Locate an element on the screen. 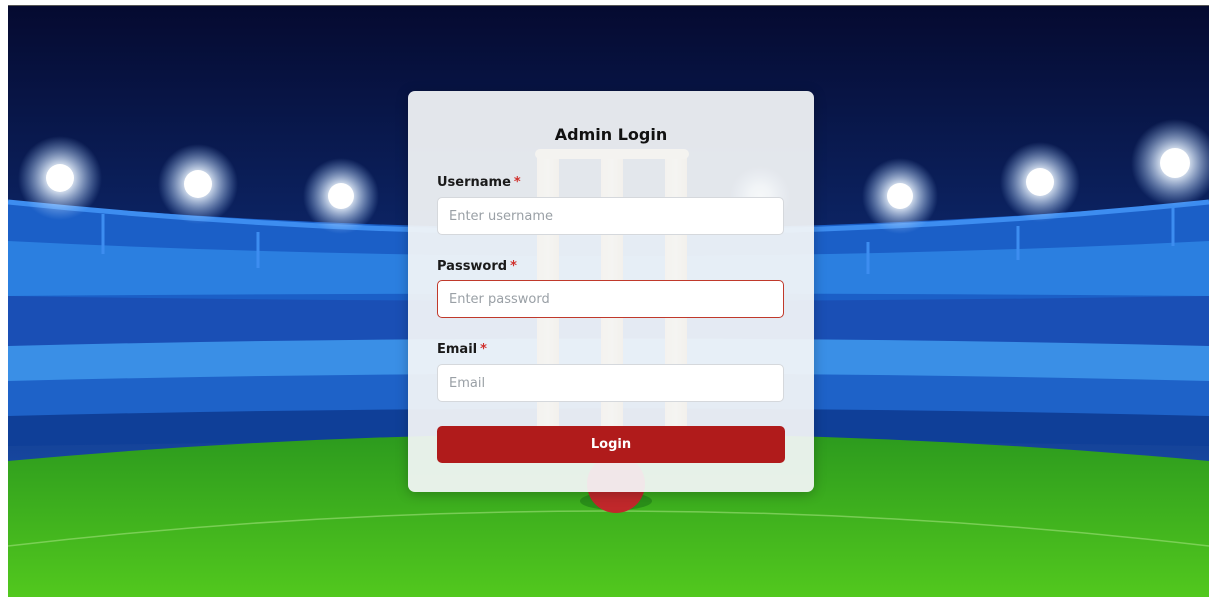  login-button: Login is located at coordinates (611, 444).